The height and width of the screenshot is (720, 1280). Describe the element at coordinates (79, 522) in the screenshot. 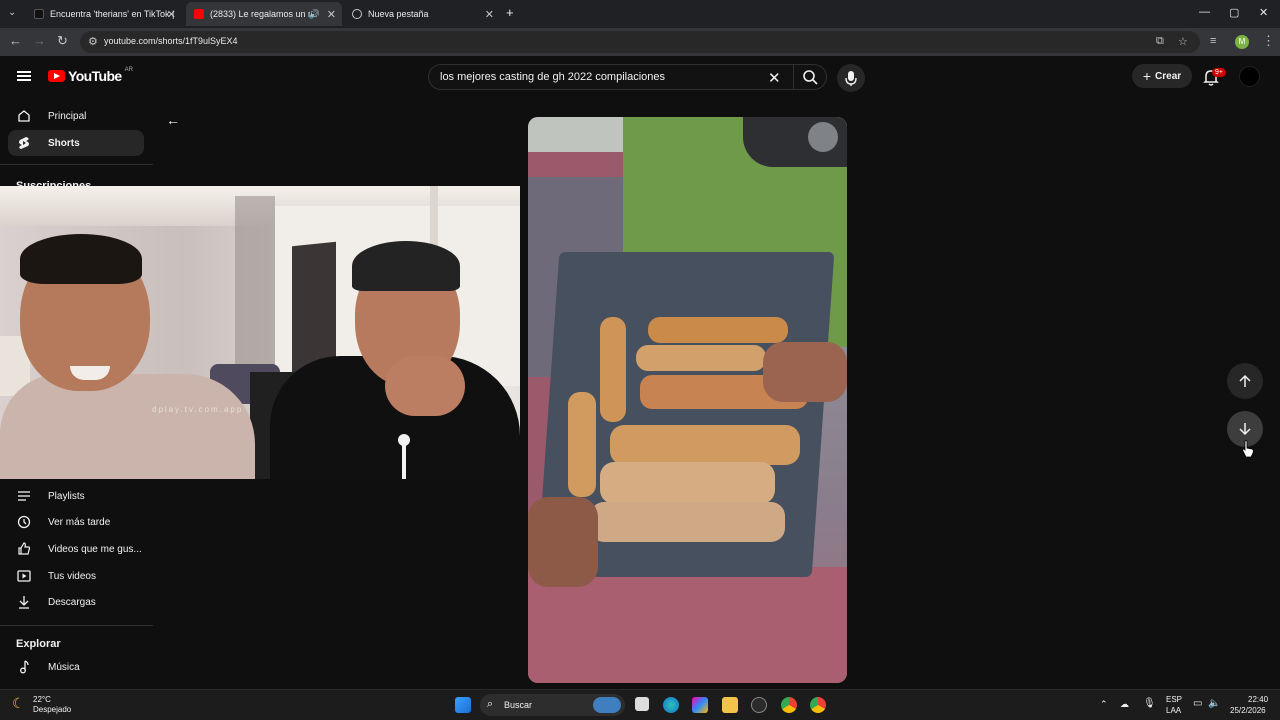

I see `sidebar-item-label: Ver más tarde` at that location.